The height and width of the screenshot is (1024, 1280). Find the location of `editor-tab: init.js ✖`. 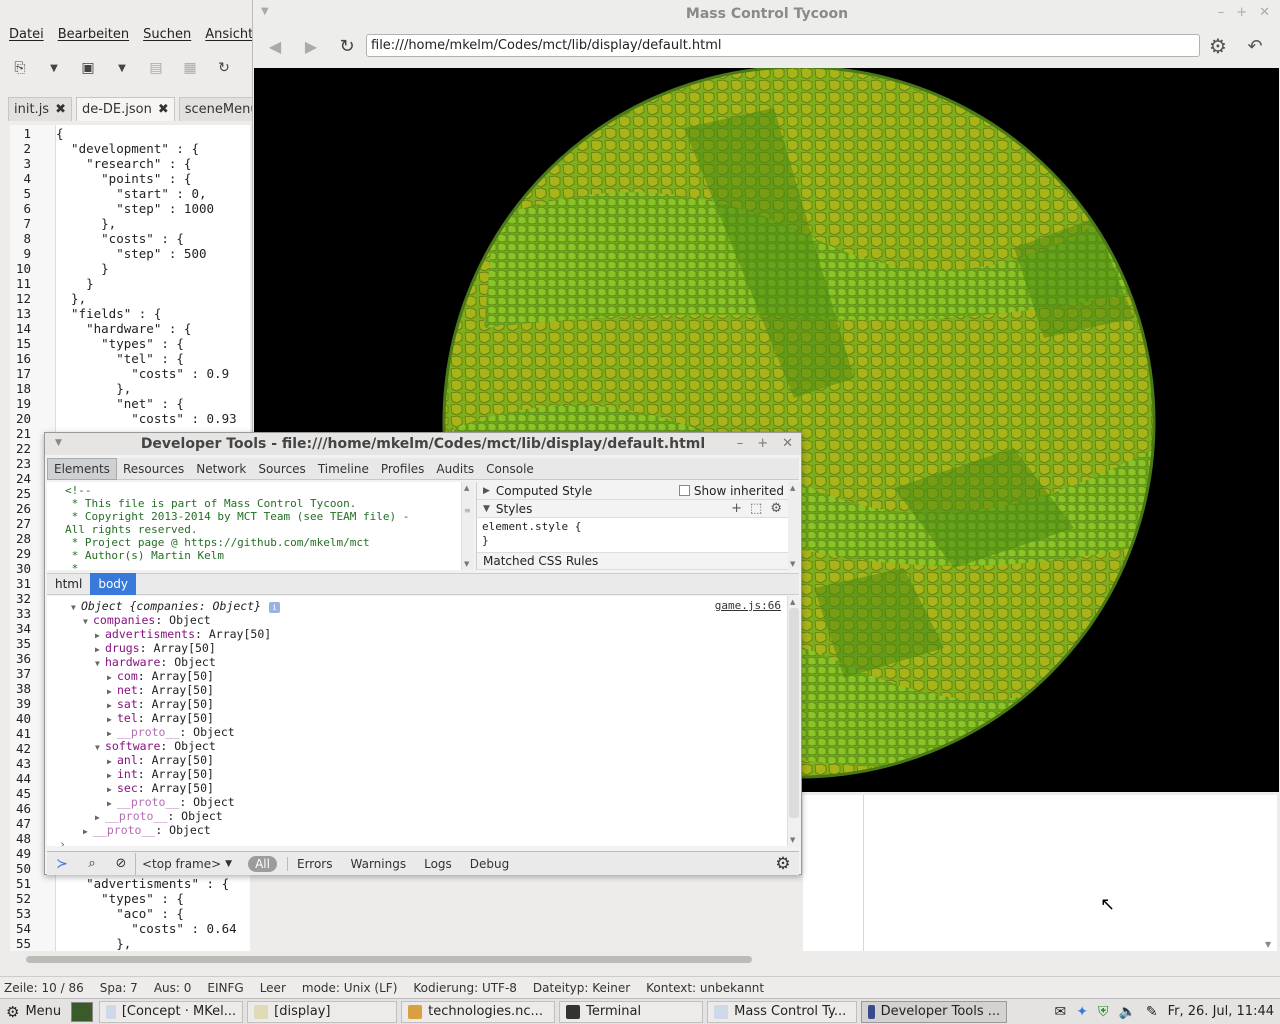

editor-tab: init.js ✖ is located at coordinates (40, 109).